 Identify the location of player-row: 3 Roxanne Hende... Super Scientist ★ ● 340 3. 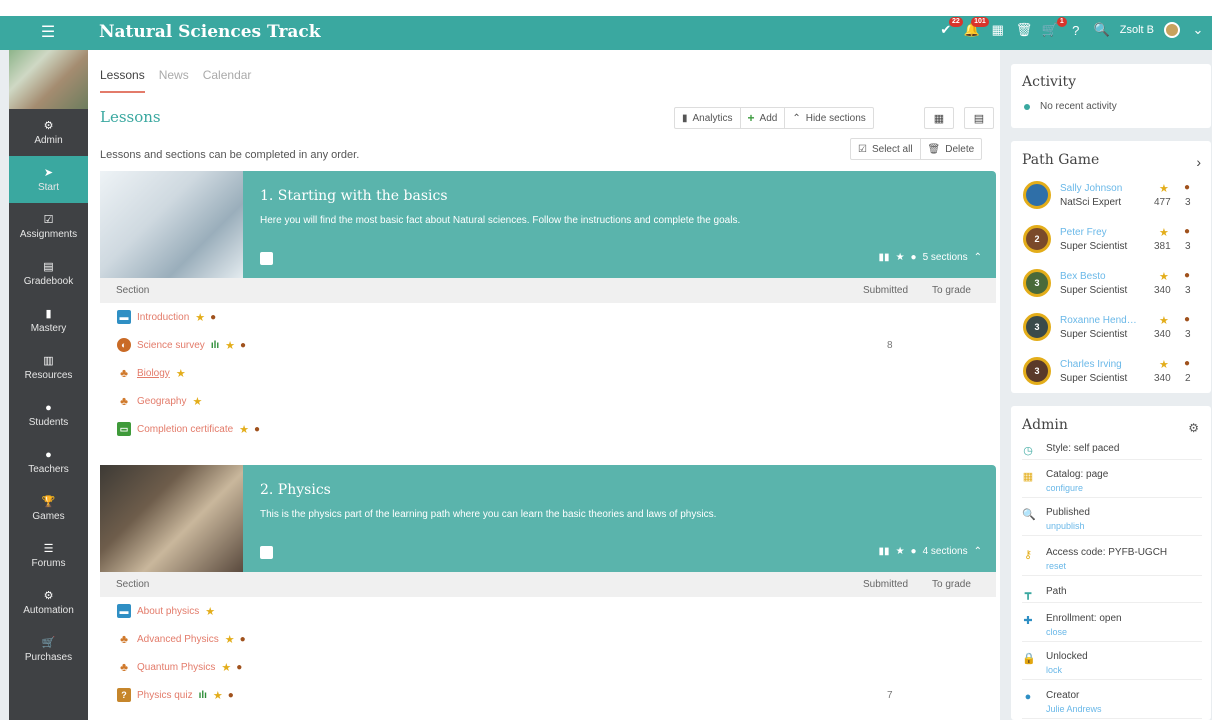
(1113, 328).